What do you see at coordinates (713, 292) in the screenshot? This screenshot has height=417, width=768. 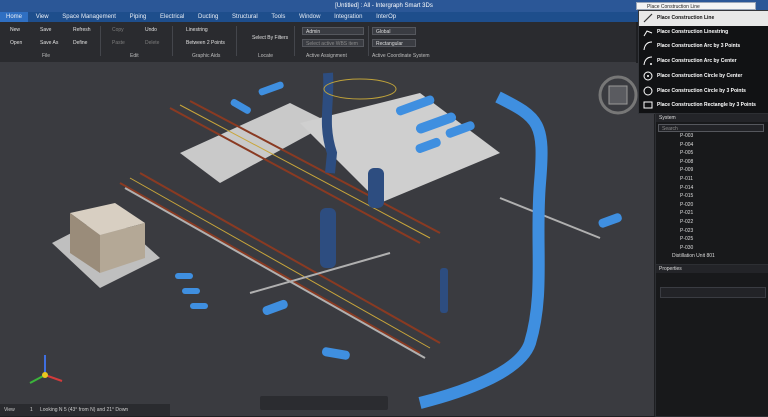 I see `properties-toolbar` at bounding box center [713, 292].